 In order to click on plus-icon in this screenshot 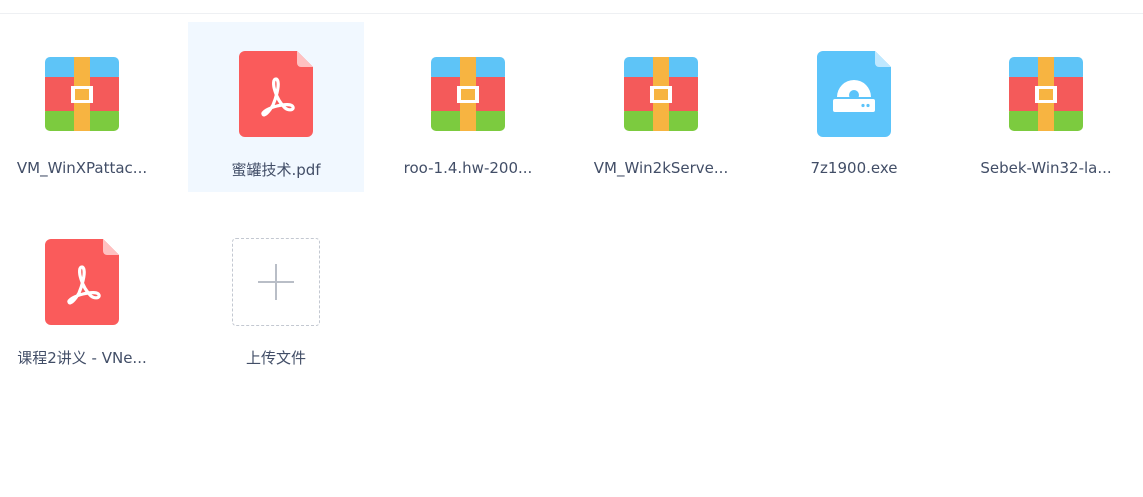, I will do `click(276, 282)`.